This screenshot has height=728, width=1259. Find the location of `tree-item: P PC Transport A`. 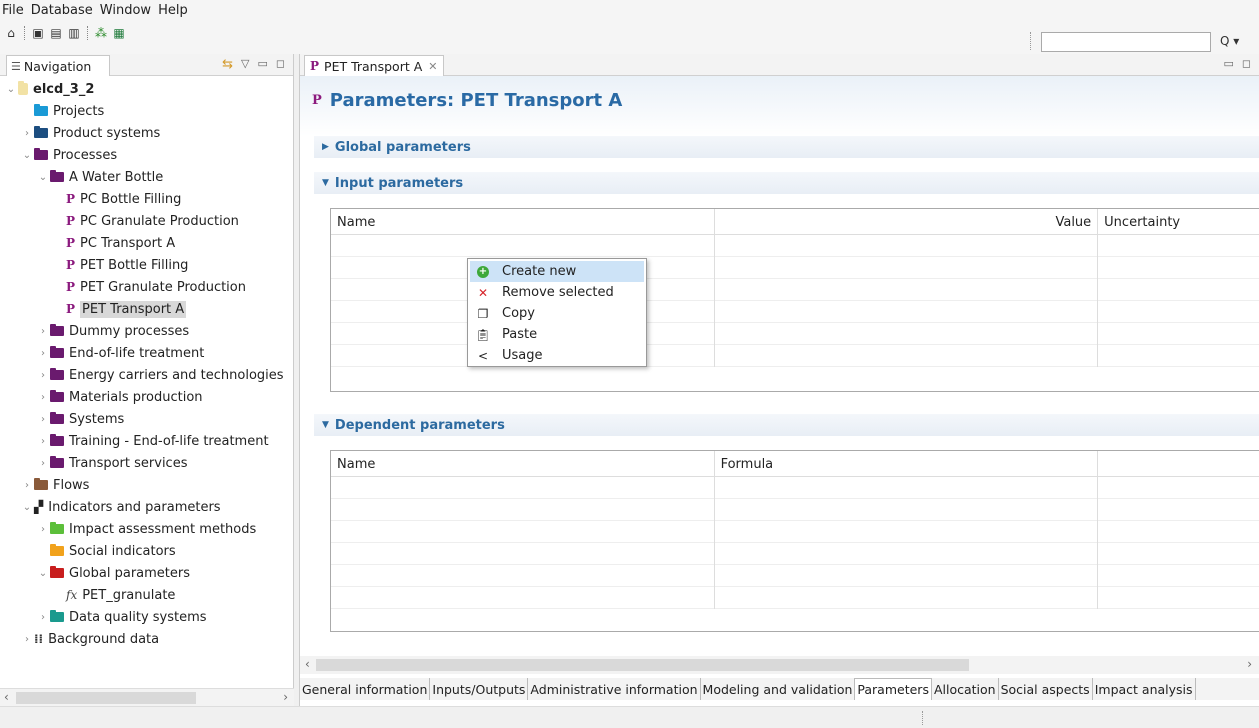

tree-item: P PC Transport A is located at coordinates (146, 243).